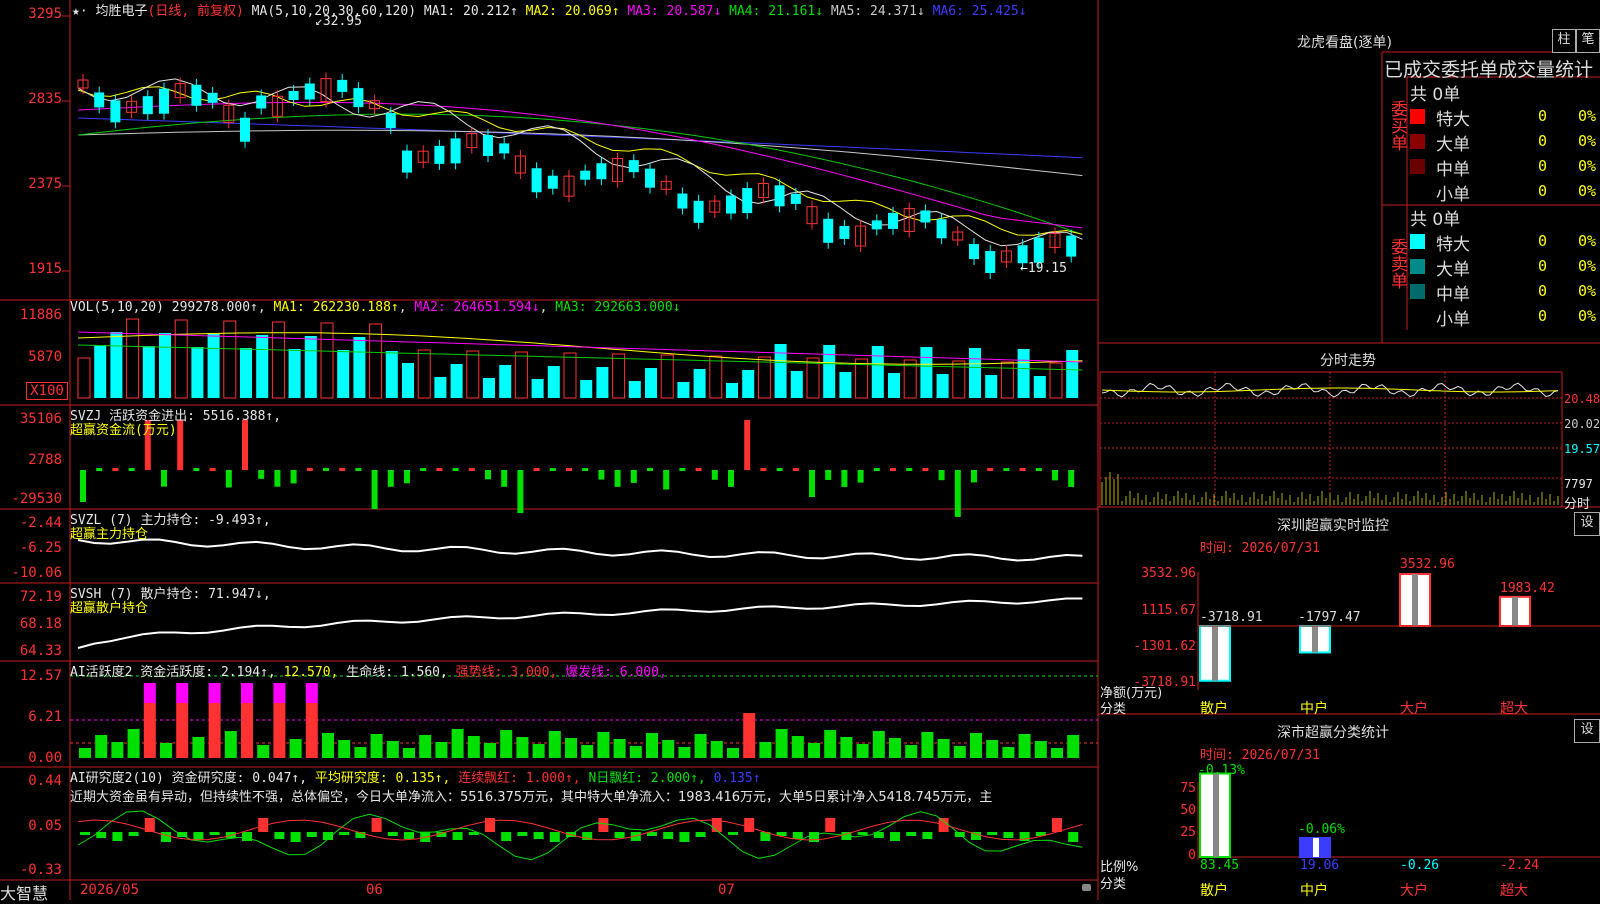  What do you see at coordinates (1505, 242) in the screenshot?
I see `sell-row-0: 特大 0 0%` at bounding box center [1505, 242].